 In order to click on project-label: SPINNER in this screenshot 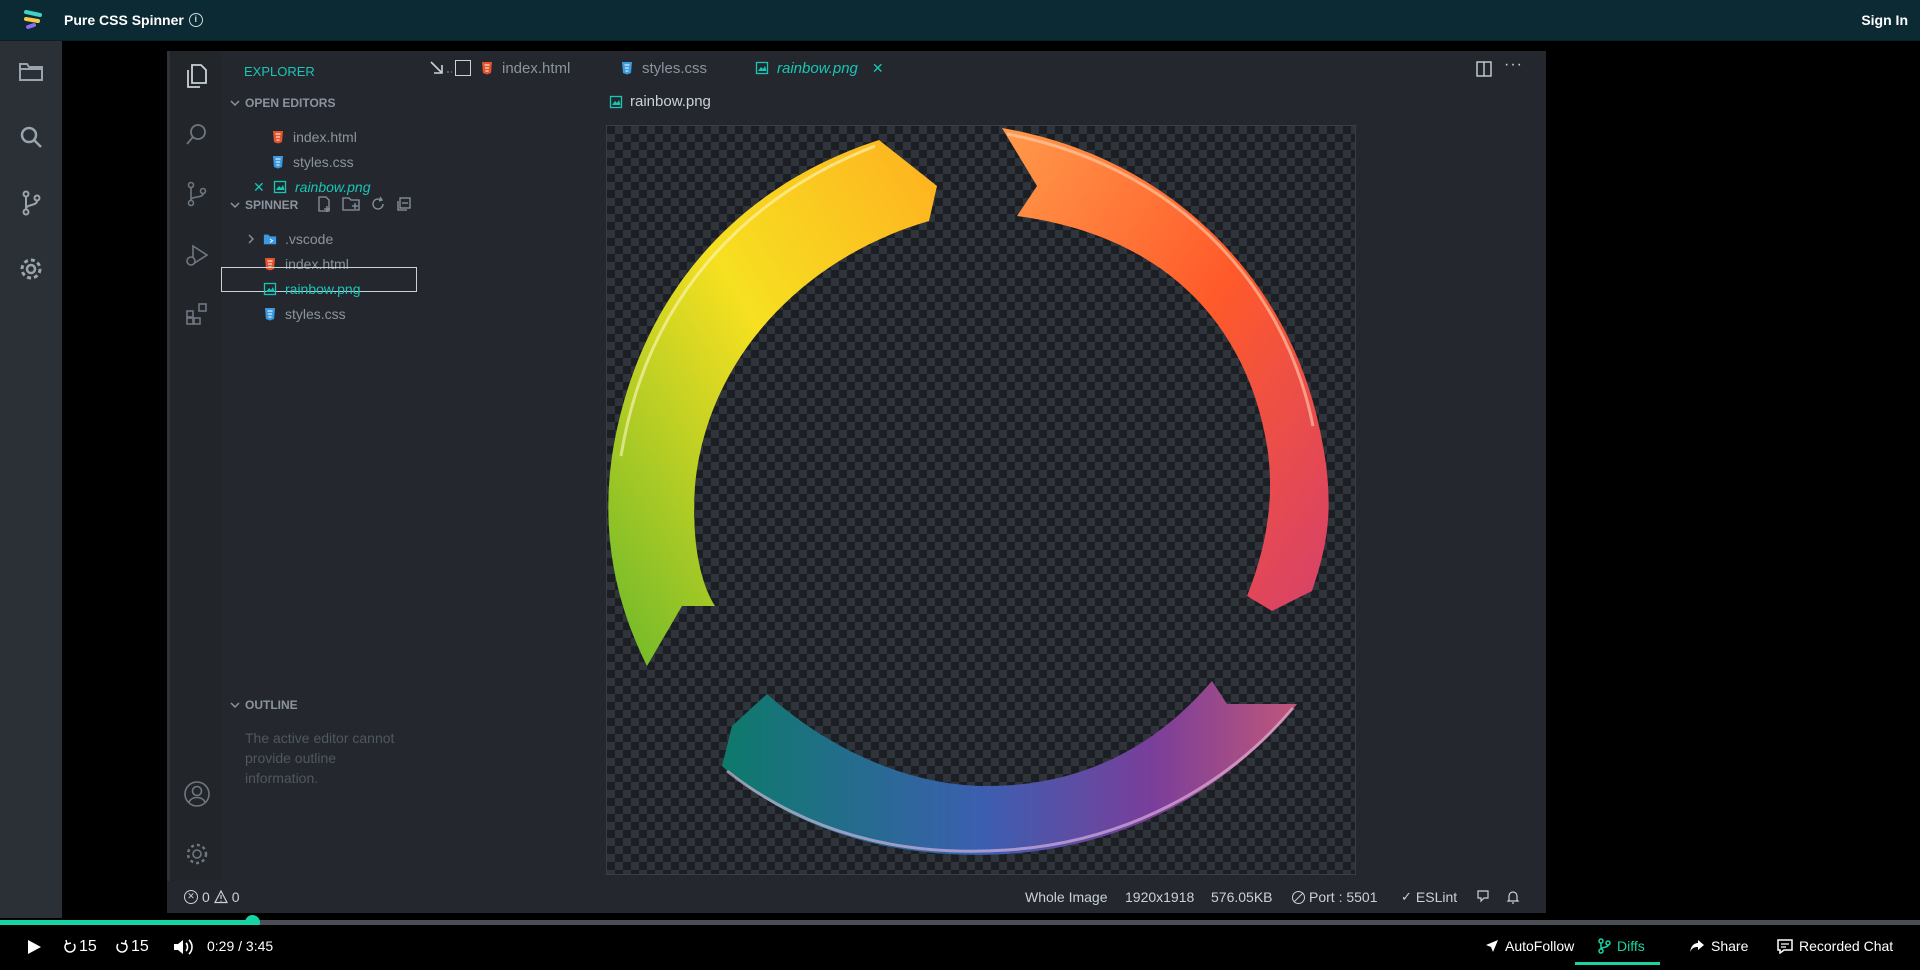, I will do `click(272, 205)`.